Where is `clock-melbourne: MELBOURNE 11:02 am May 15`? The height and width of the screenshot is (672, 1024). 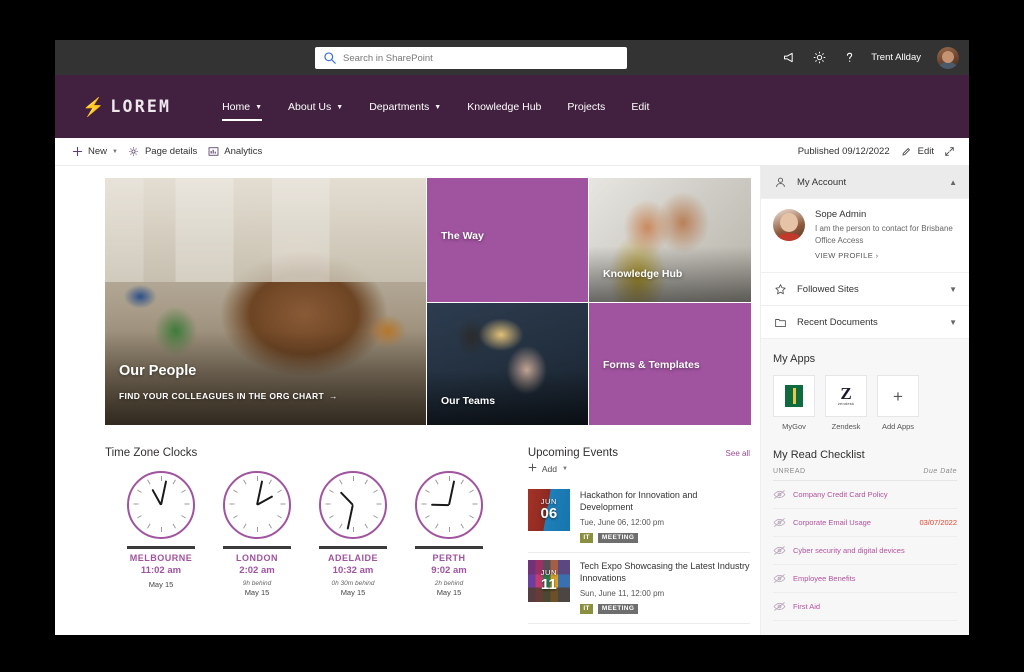 clock-melbourne: MELBOURNE 11:02 am May 15 is located at coordinates (161, 534).